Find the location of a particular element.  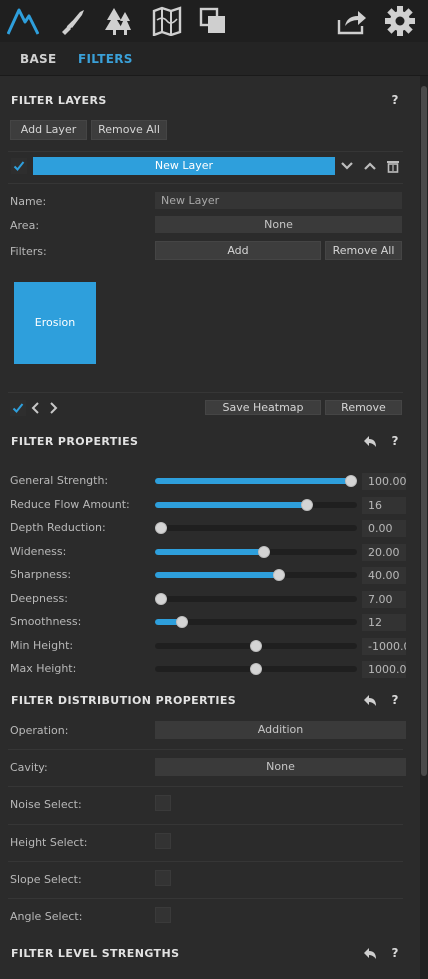

slider-label: Deepness: is located at coordinates (39, 598).